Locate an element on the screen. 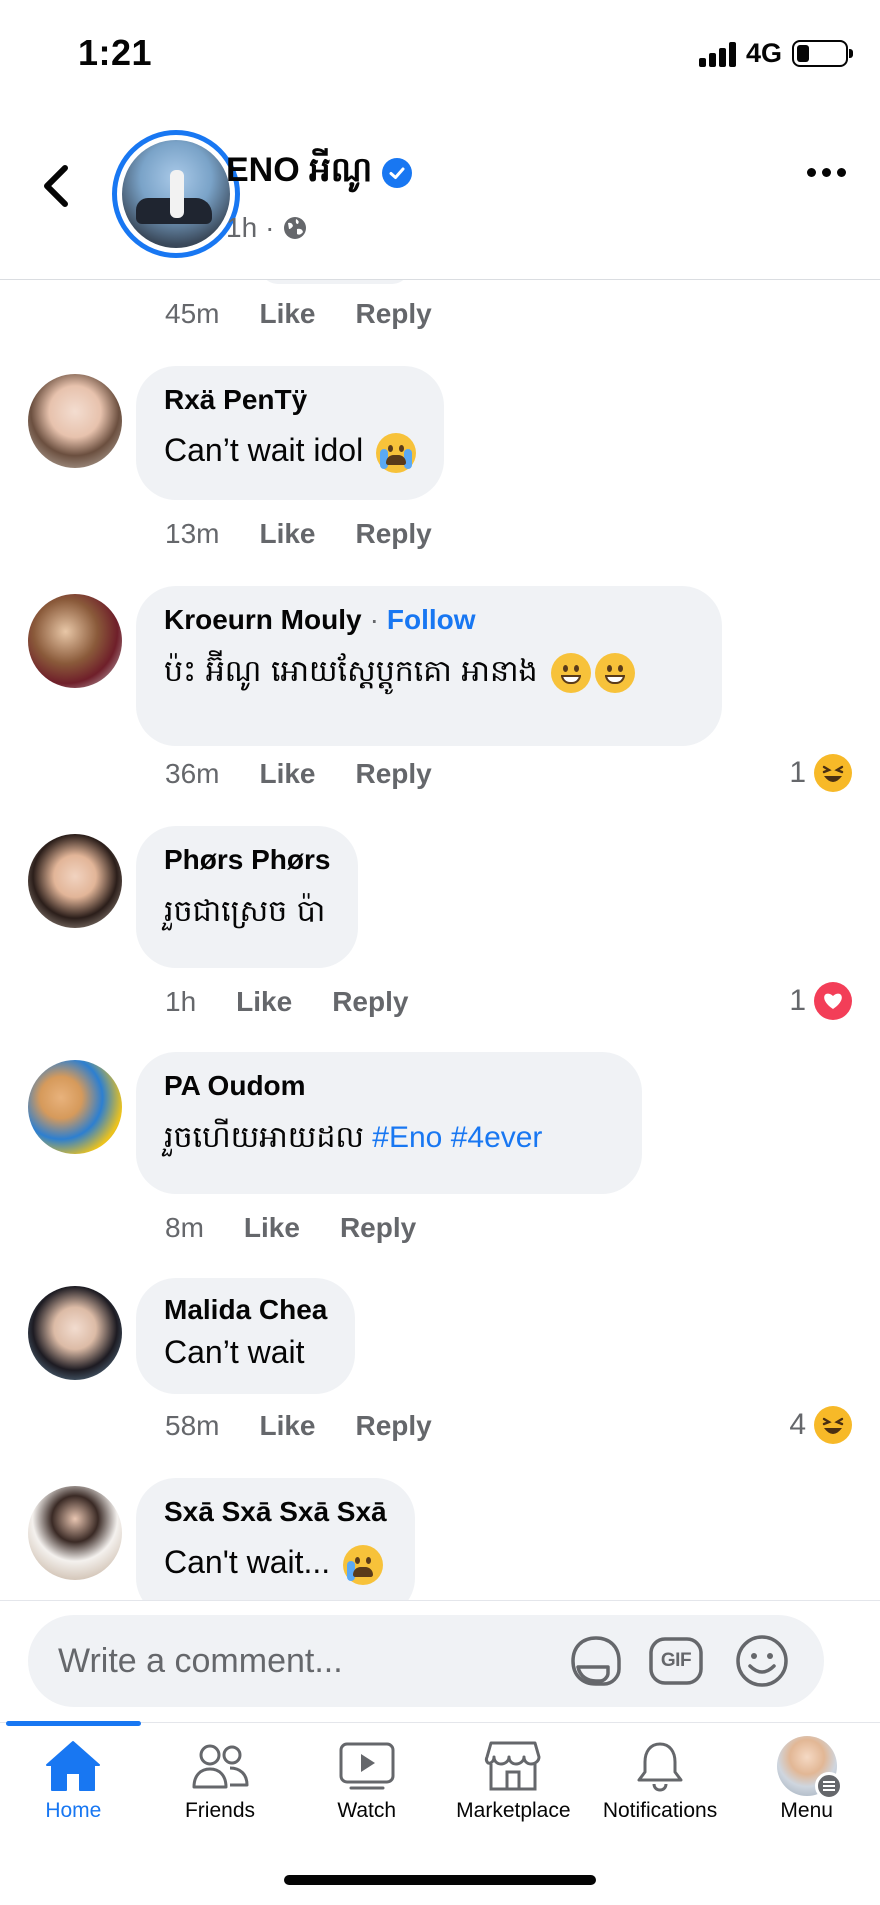 Image resolution: width=880 pixels, height=1905 pixels. comment-actions: 13m Like Reply is located at coordinates (298, 534).